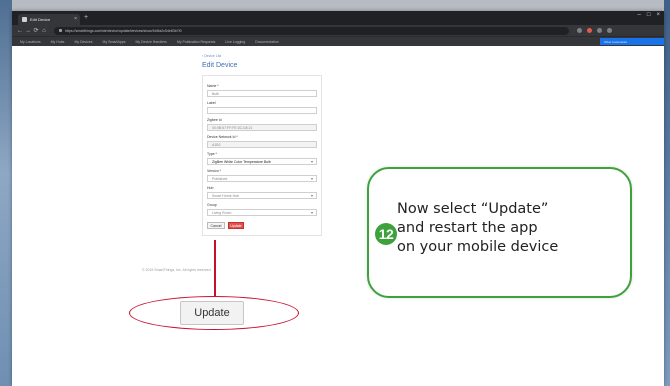  I want to click on close-tab-icon: ×, so click(75, 19).